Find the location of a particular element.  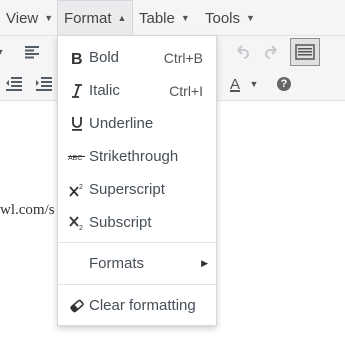

dropdown-caret-icon: ▼ is located at coordinates (7, 52).